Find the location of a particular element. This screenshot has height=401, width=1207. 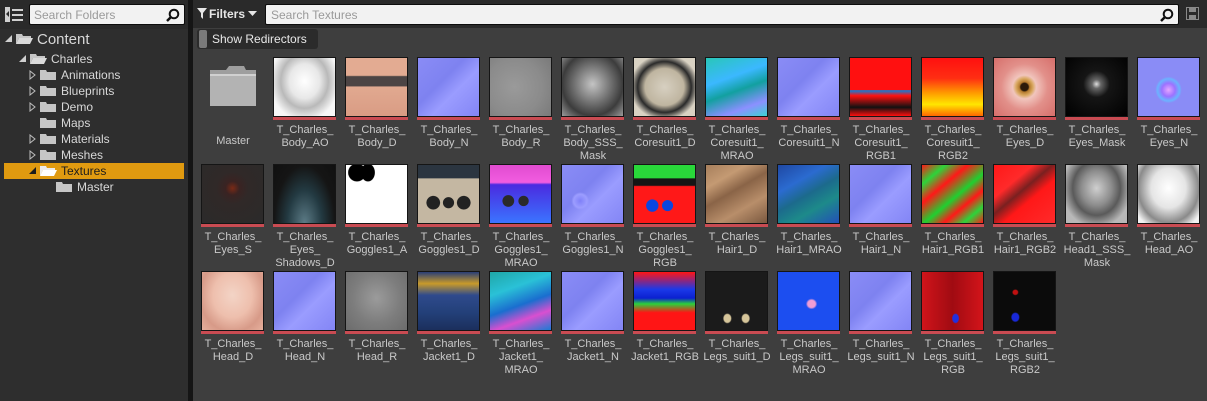

texture-asset-t-charles-jacket1-n is located at coordinates (592, 302).